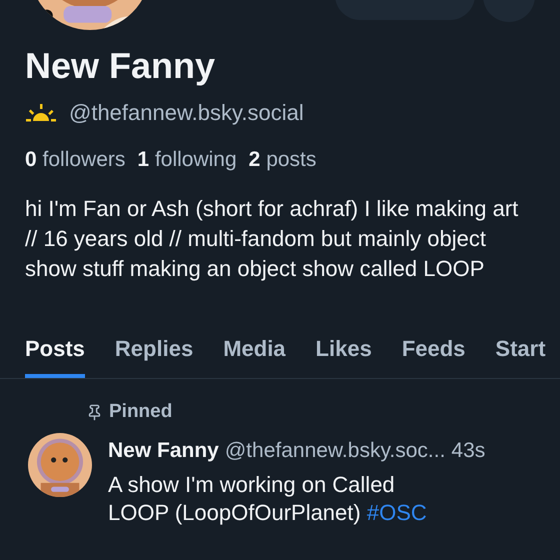 This screenshot has width=560, height=560. I want to click on profile-tab: Start, so click(520, 357).